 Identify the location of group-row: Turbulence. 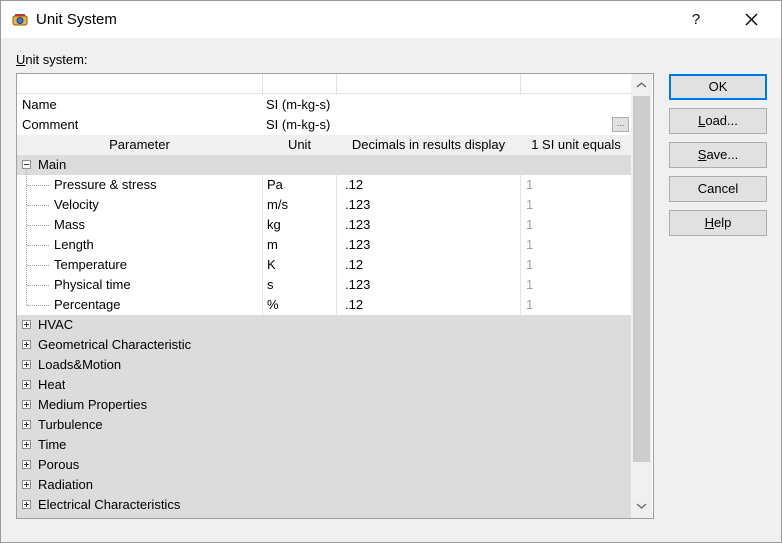
(324, 425).